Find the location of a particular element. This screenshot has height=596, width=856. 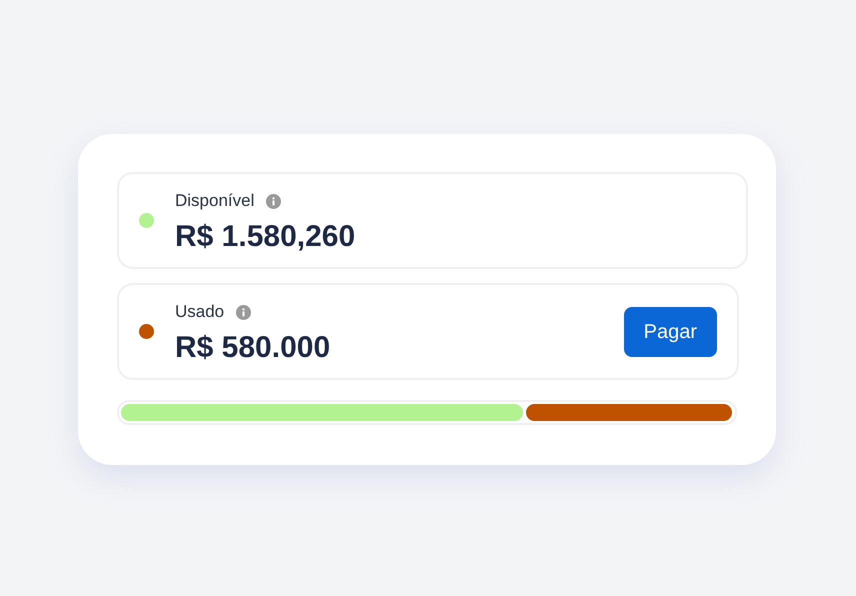

pay-button: Pagar is located at coordinates (670, 331).